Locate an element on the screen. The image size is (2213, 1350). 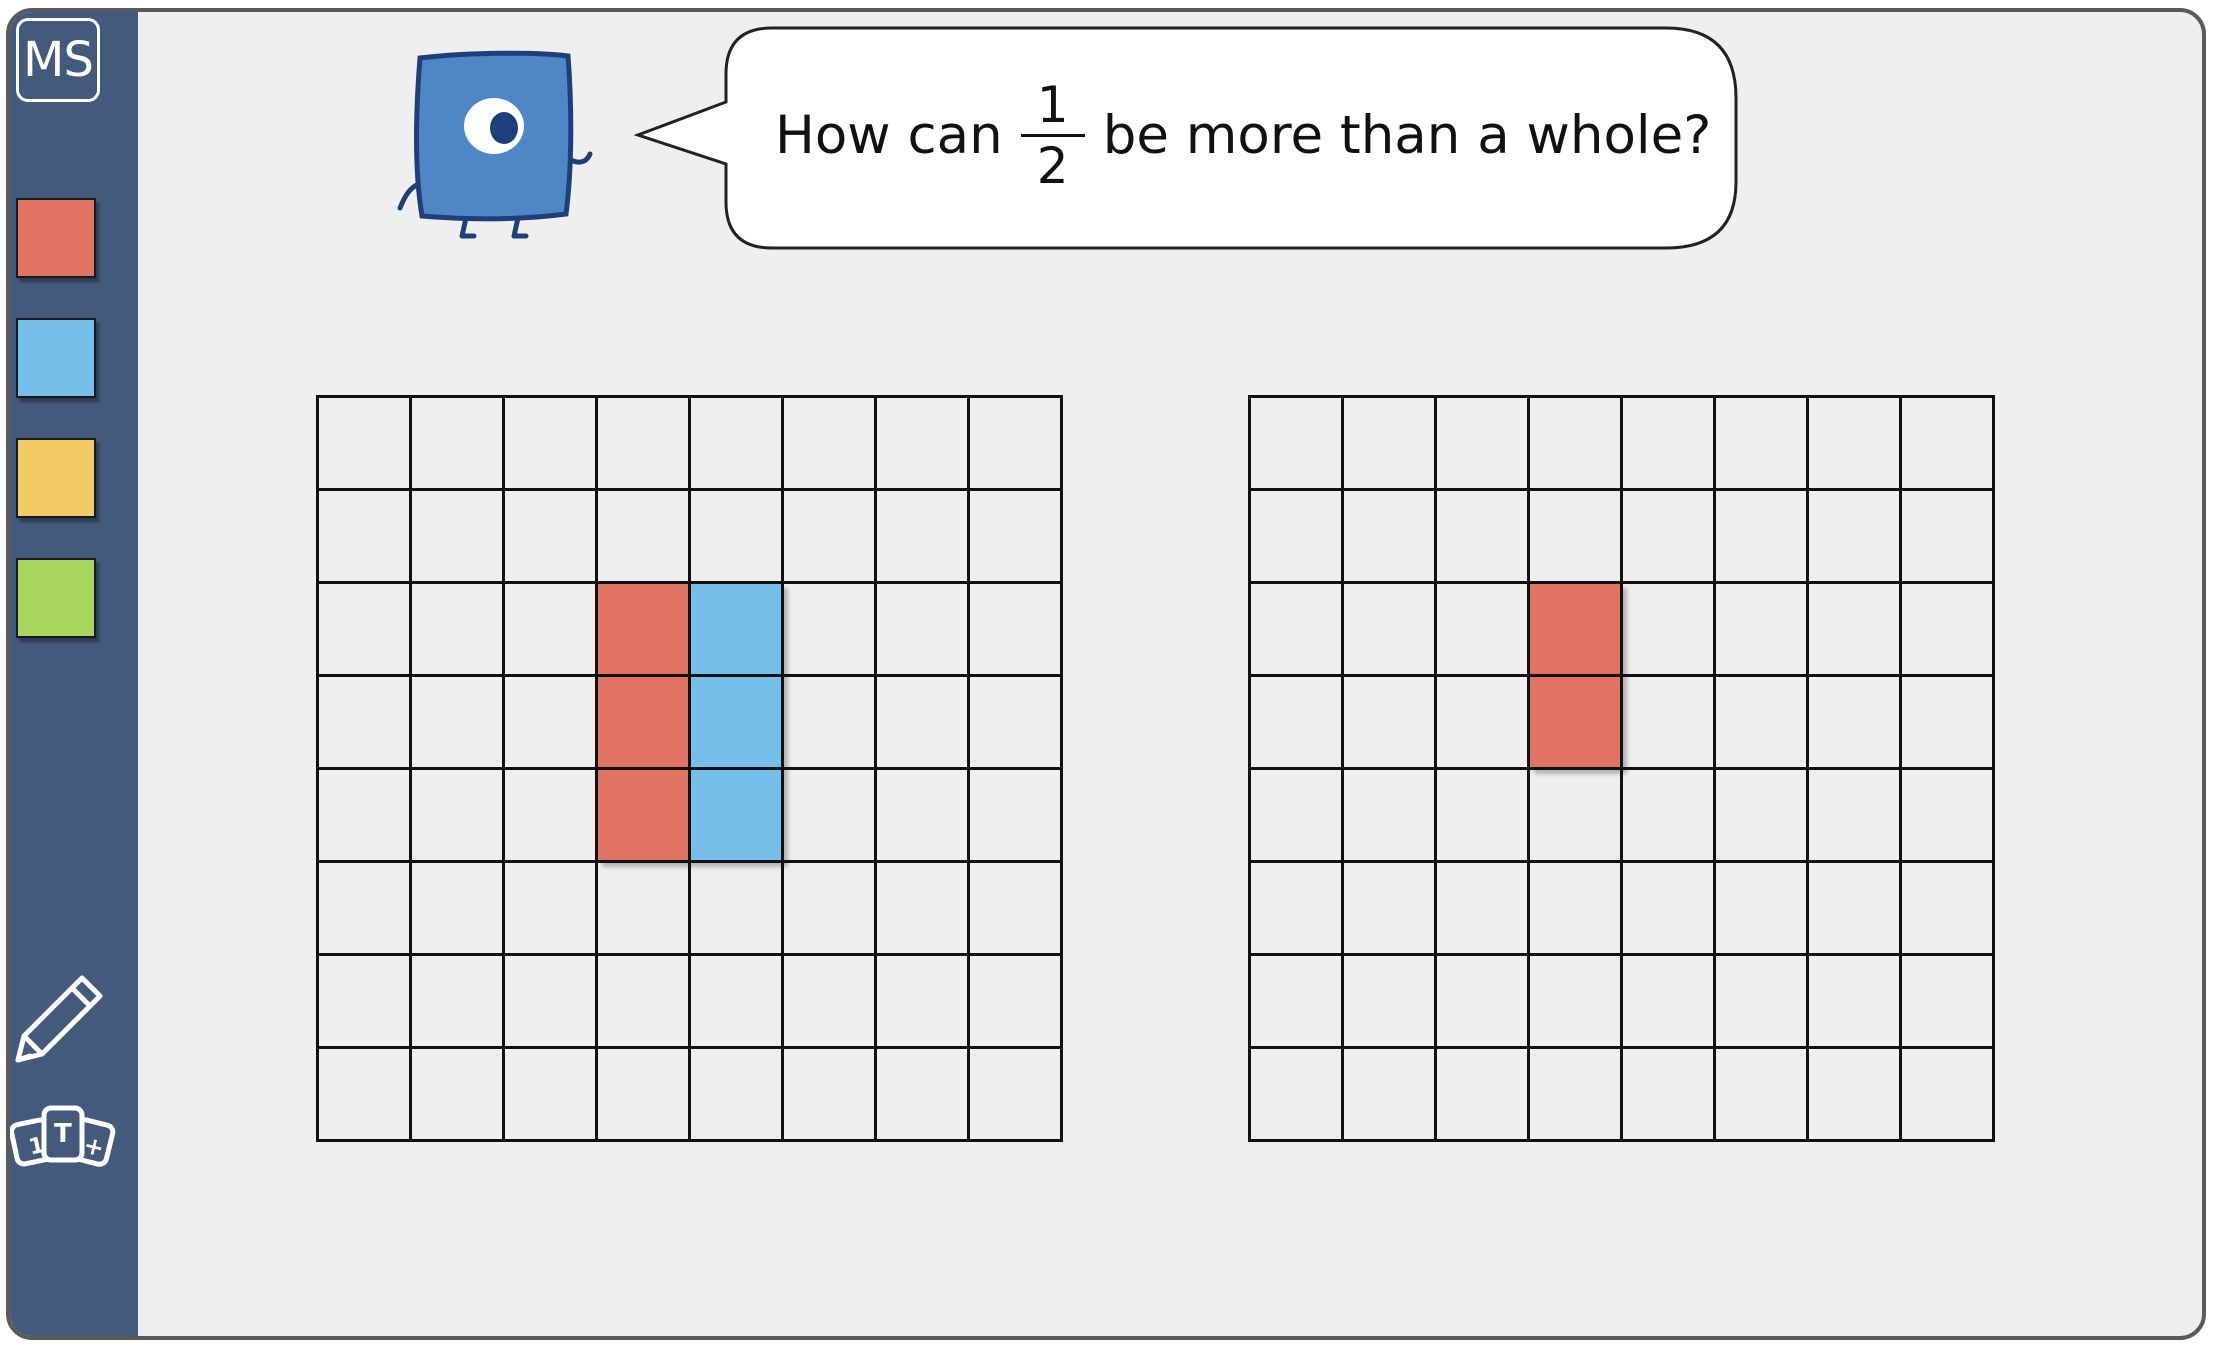
pencil-icon is located at coordinates (60, 1018).